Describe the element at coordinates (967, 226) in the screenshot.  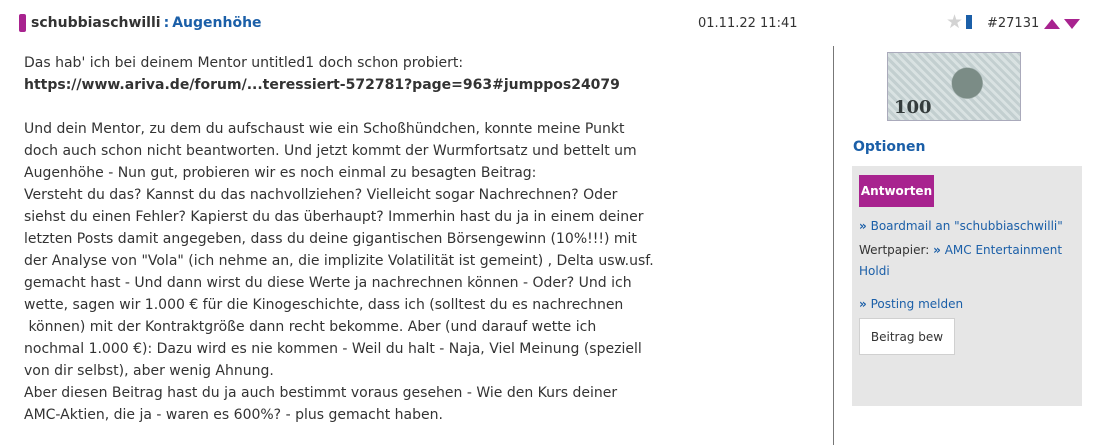
I see `boardmail-link: Boardmail an "schubbiaschwilli"` at that location.